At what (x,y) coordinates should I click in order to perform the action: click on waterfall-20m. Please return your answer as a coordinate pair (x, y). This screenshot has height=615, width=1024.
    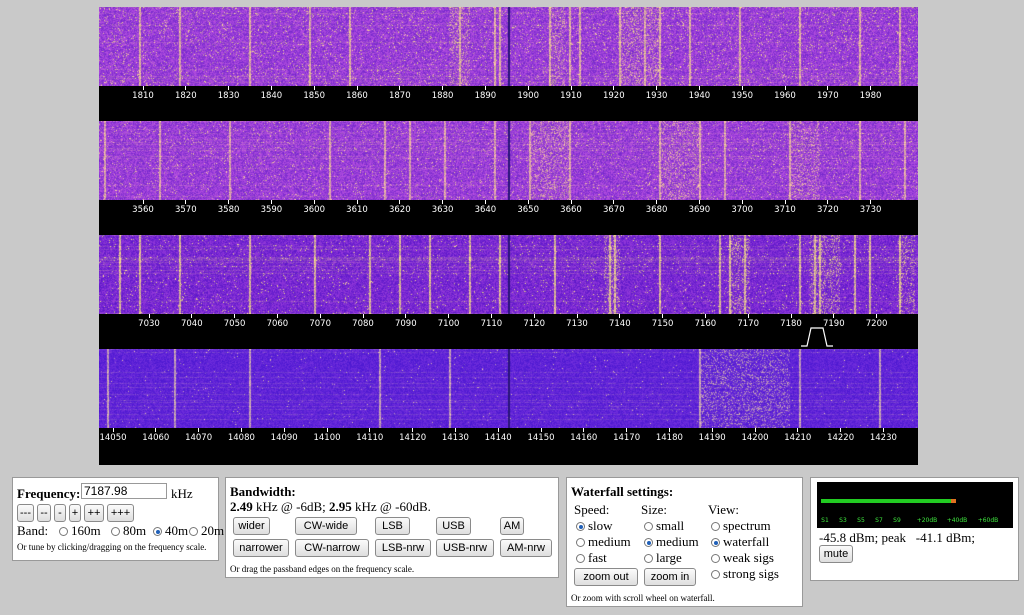
    Looking at the image, I should click on (508, 388).